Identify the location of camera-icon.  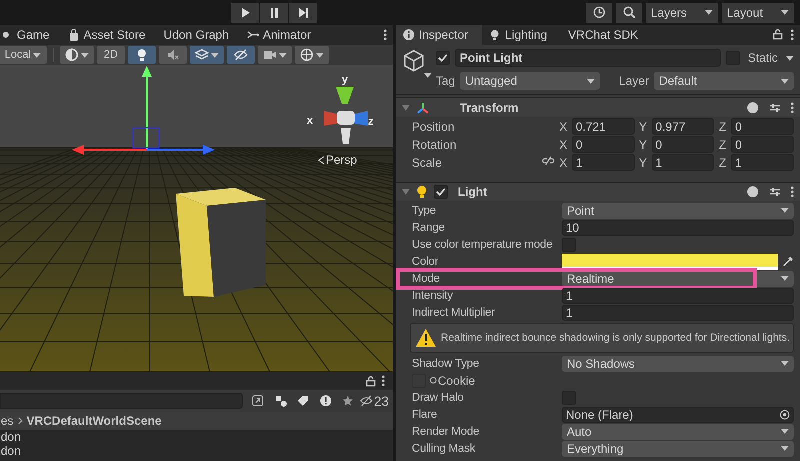
(270, 55).